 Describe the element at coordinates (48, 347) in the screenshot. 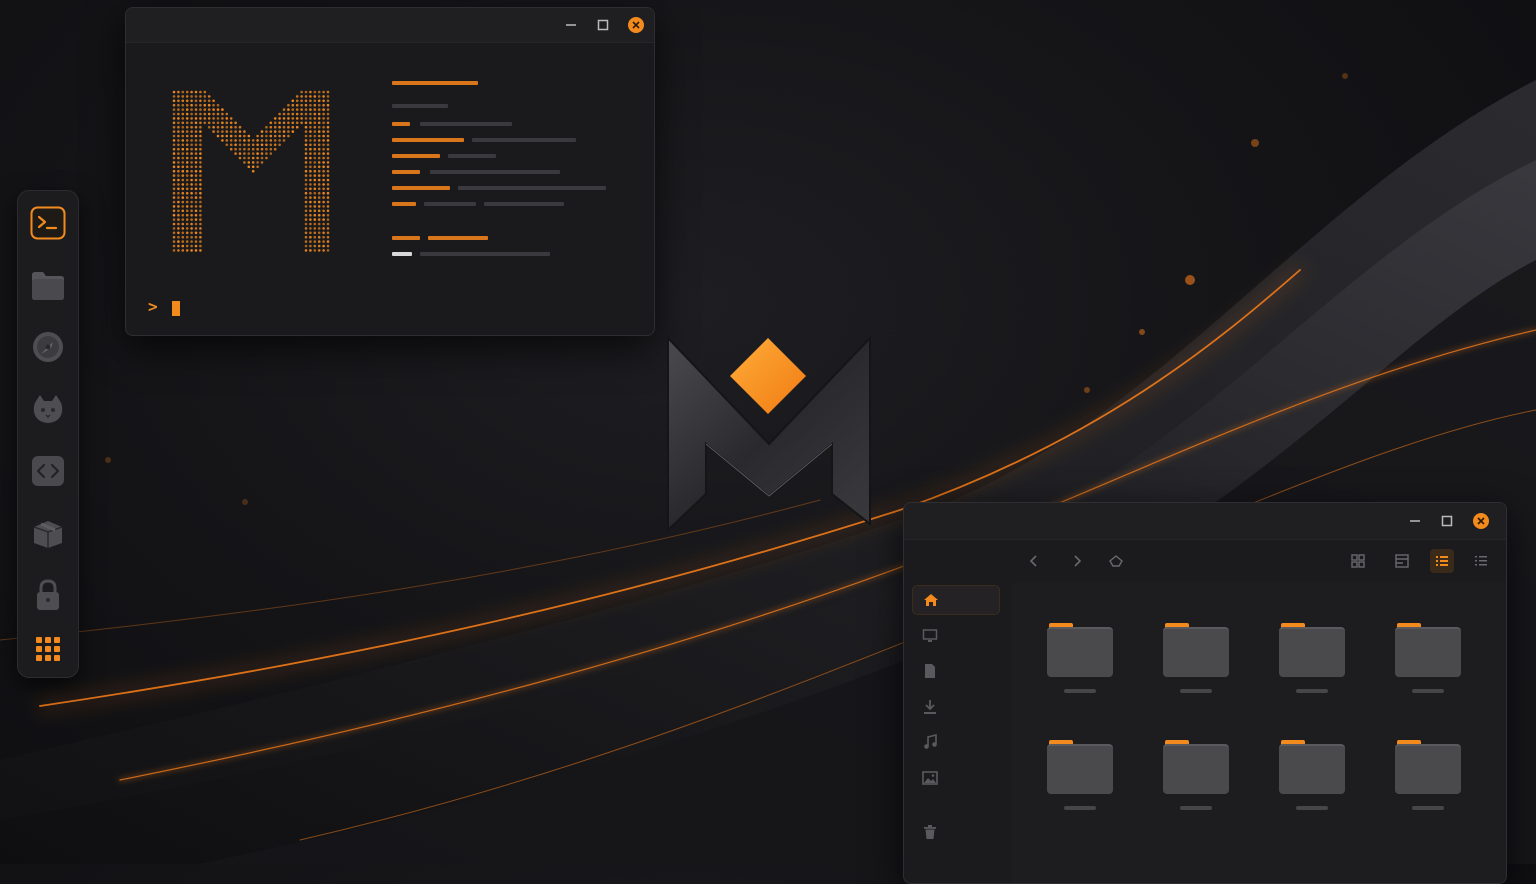

I see `dock-item-browser` at that location.